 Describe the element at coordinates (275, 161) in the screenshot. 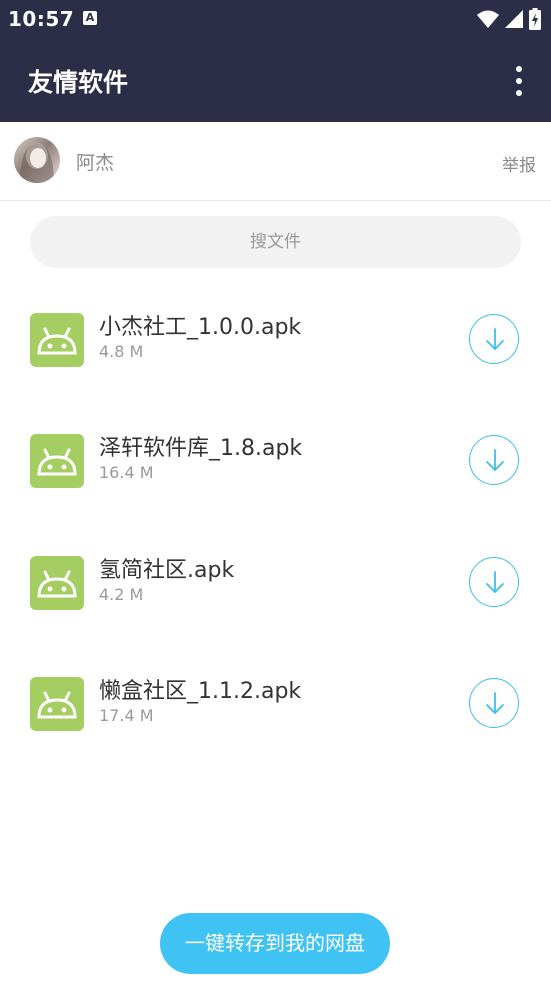

I see `user-row: 阿杰 举报` at that location.